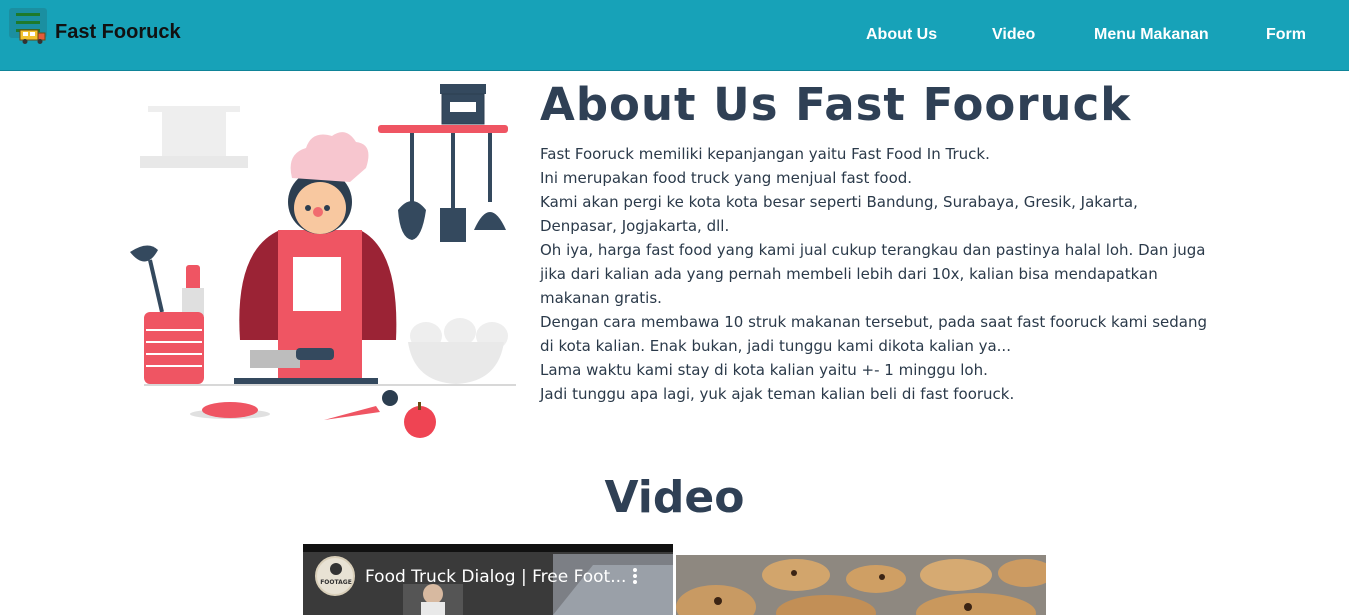 The image size is (1349, 615). I want to click on hamburger-icon, so click(28, 14).